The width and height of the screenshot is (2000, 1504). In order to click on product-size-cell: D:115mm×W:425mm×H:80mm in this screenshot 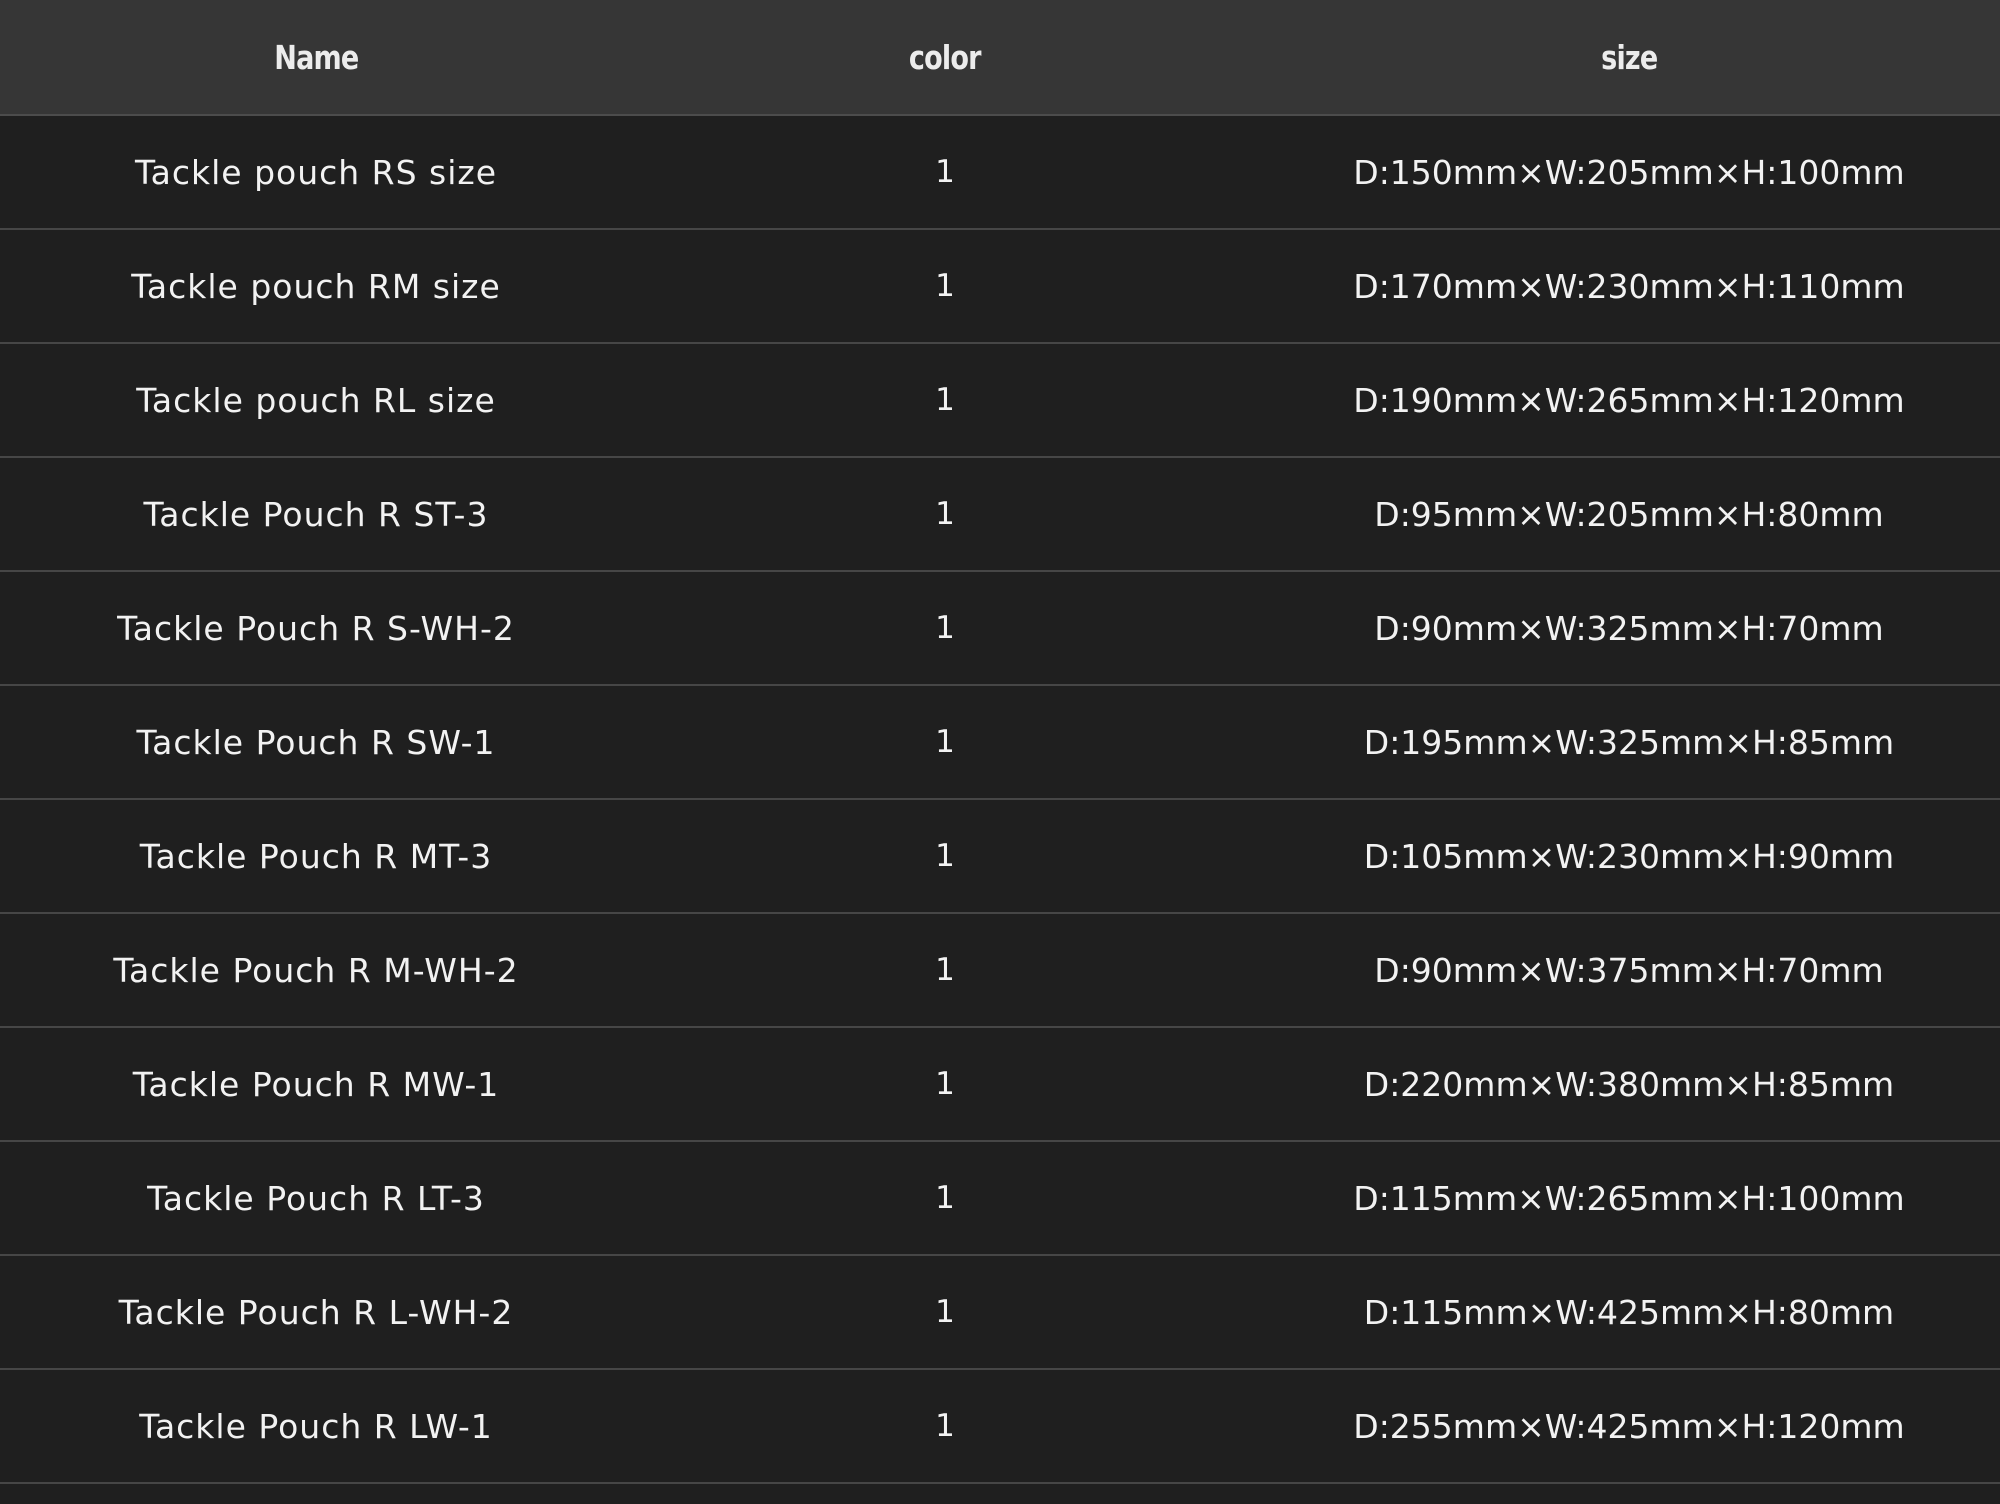, I will do `click(1629, 1312)`.